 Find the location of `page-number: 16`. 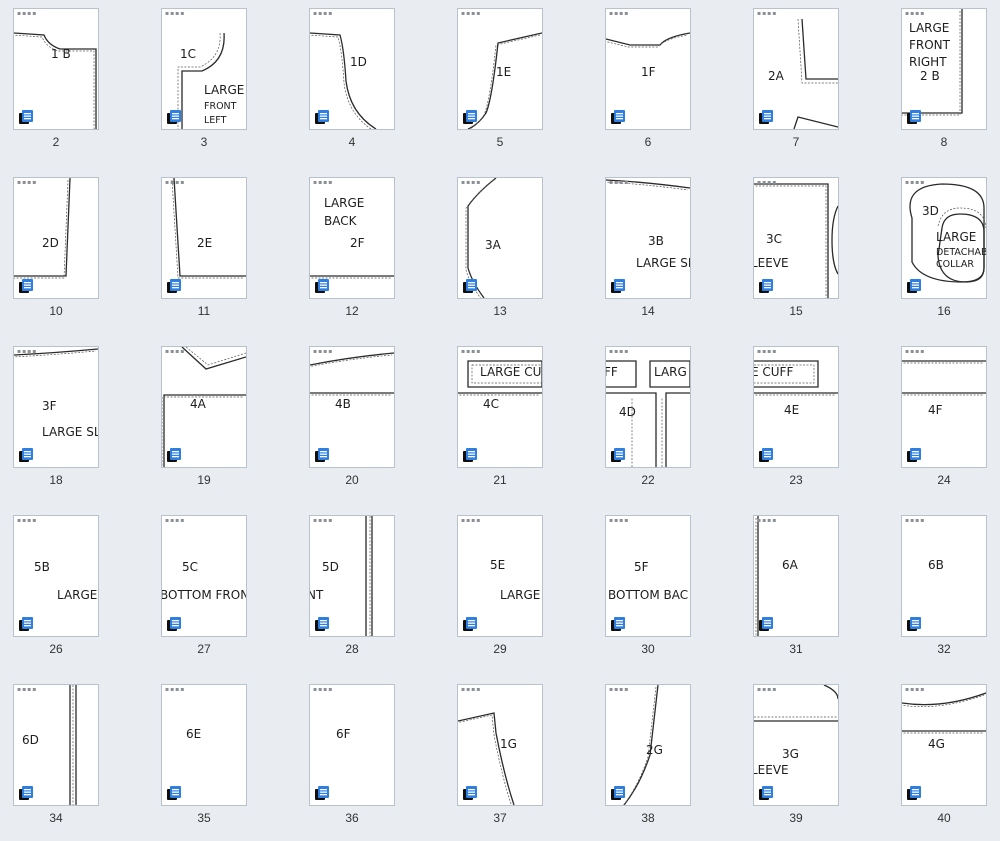

page-number: 16 is located at coordinates (944, 311).